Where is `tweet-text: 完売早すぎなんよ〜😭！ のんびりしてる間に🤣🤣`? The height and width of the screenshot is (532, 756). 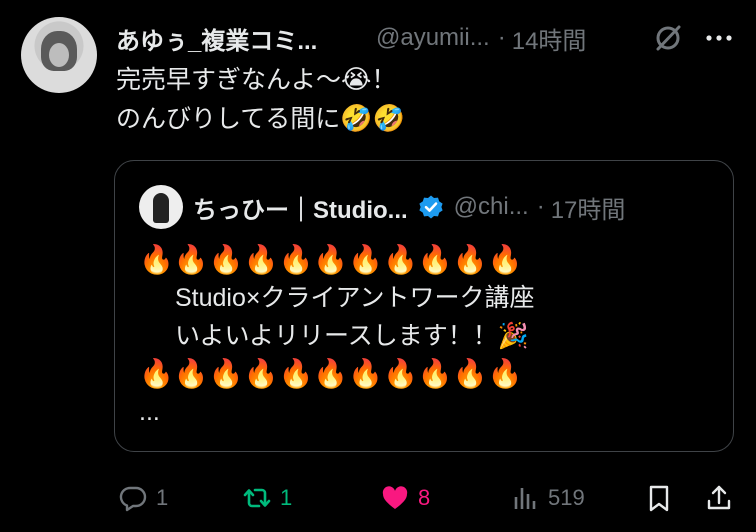
tweet-text: 完売早すぎなんよ〜😭！ のんびりしてる間に🤣🤣 is located at coordinates (426, 99).